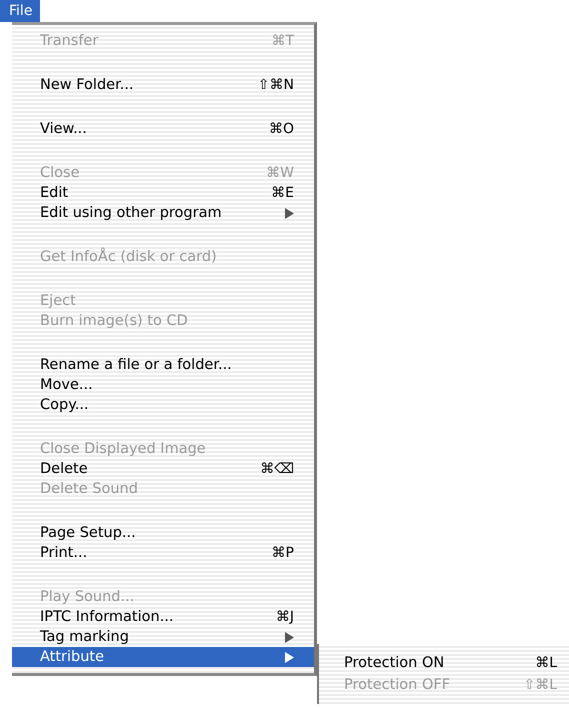  I want to click on menu-item: Edit ⌘E, so click(163, 193).